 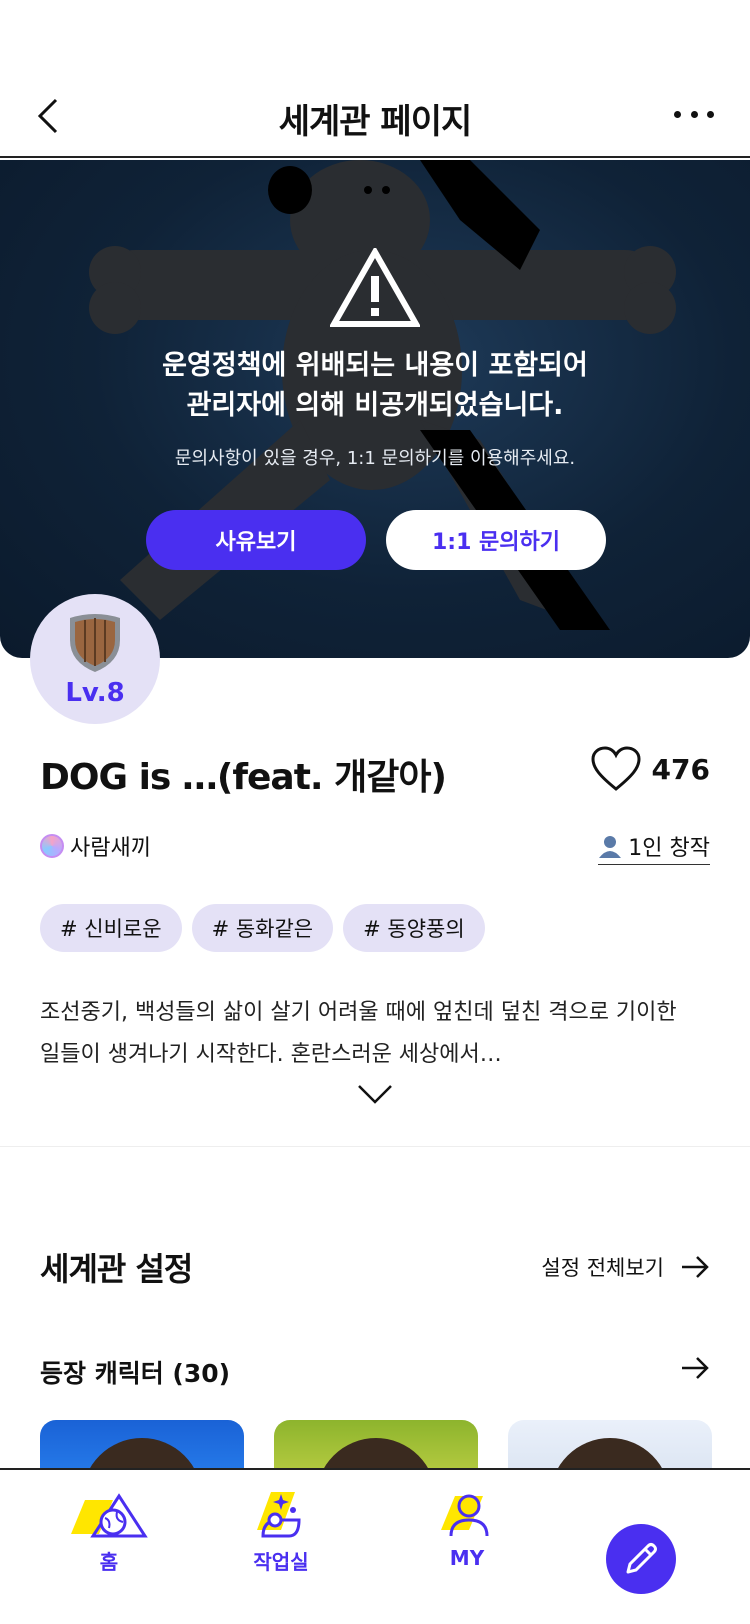 I want to click on person-icon, so click(x=610, y=847).